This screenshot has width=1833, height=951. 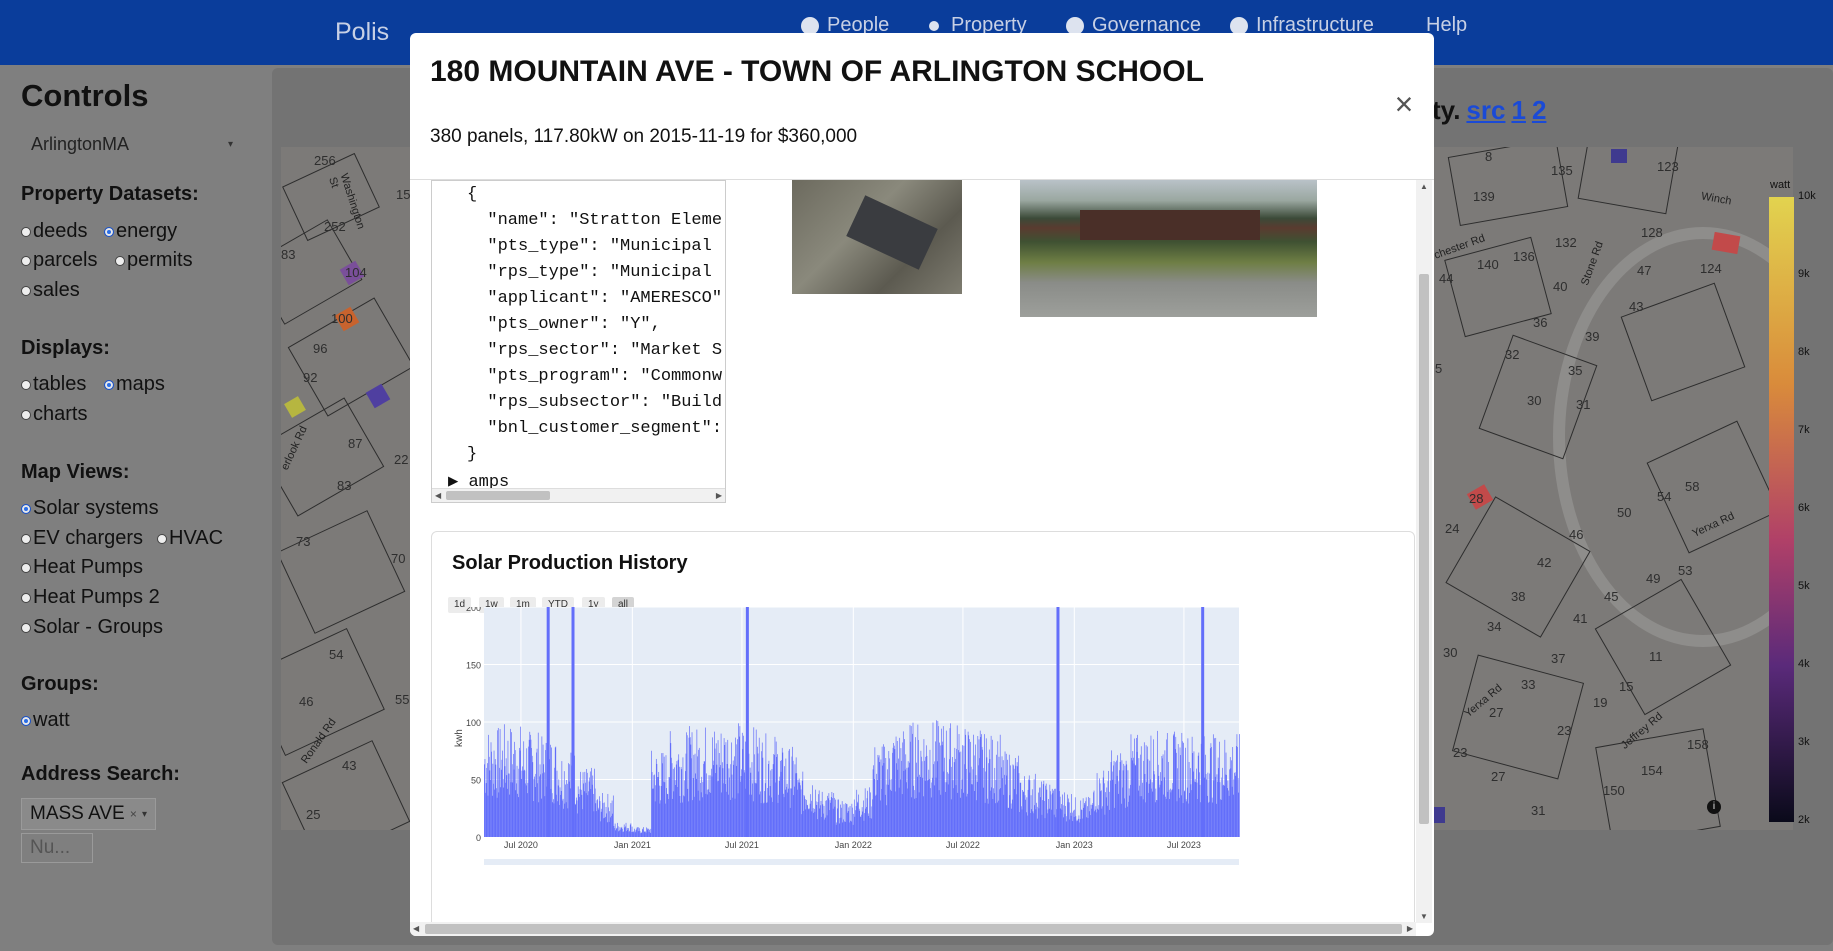 I want to click on close-icon: ×, so click(x=1404, y=104).